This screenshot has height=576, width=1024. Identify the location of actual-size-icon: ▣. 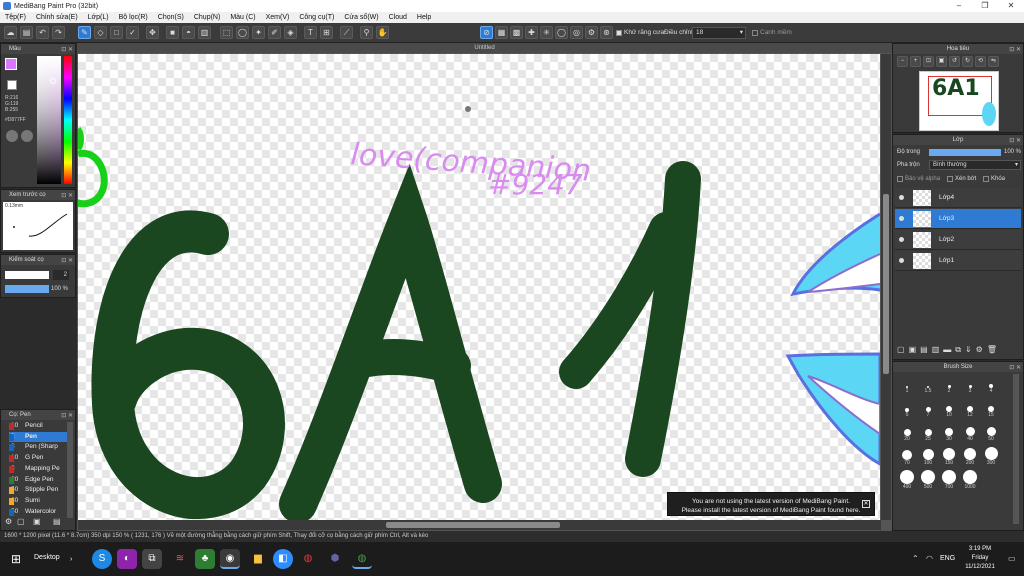
(941, 61).